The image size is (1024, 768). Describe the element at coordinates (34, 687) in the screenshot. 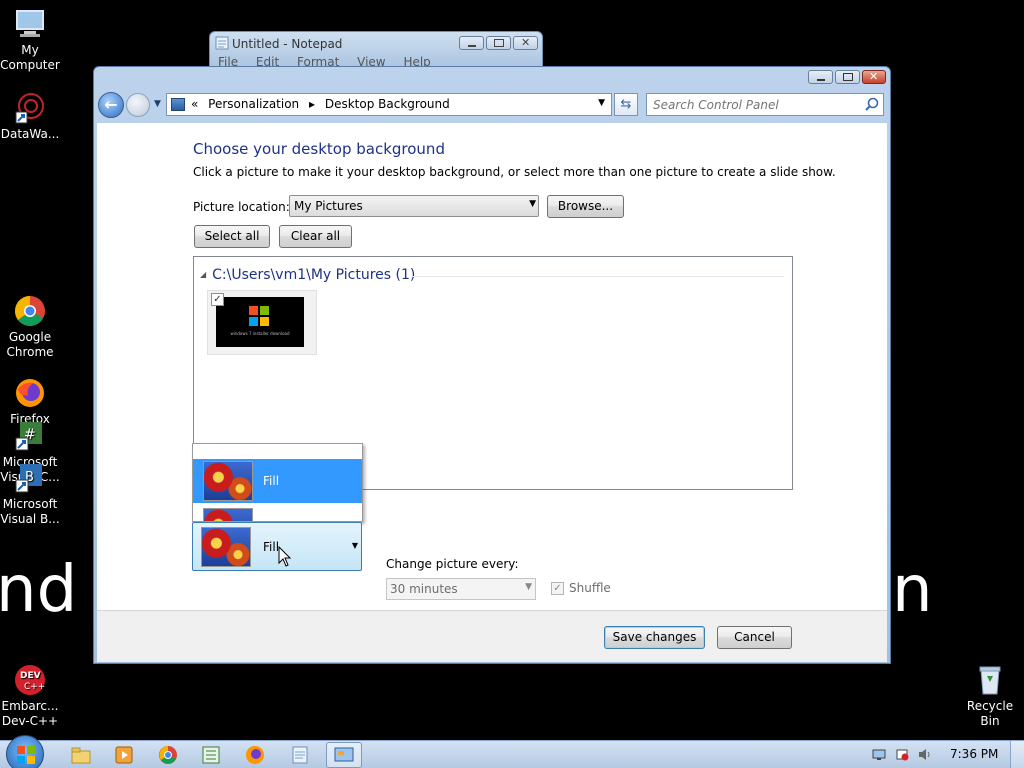

I see `svg-text: C++` at that location.